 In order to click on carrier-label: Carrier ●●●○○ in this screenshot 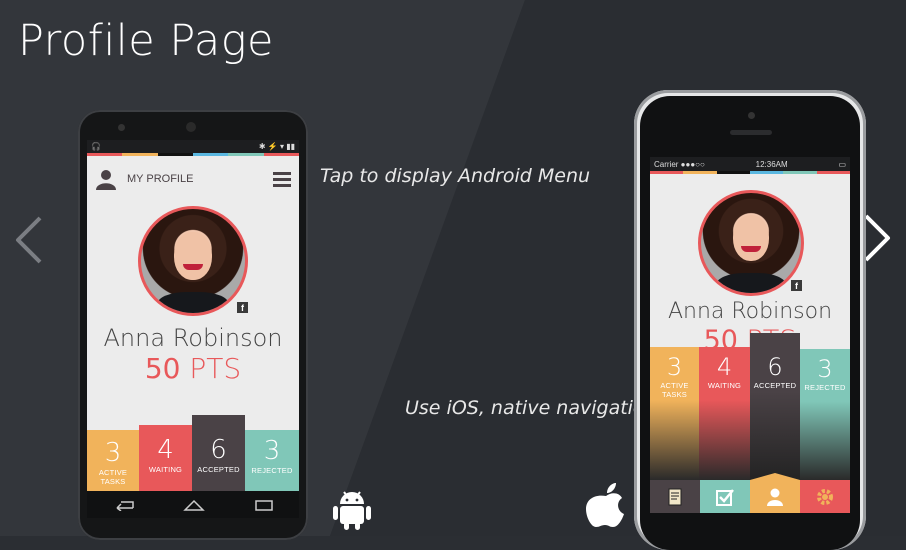, I will do `click(679, 164)`.